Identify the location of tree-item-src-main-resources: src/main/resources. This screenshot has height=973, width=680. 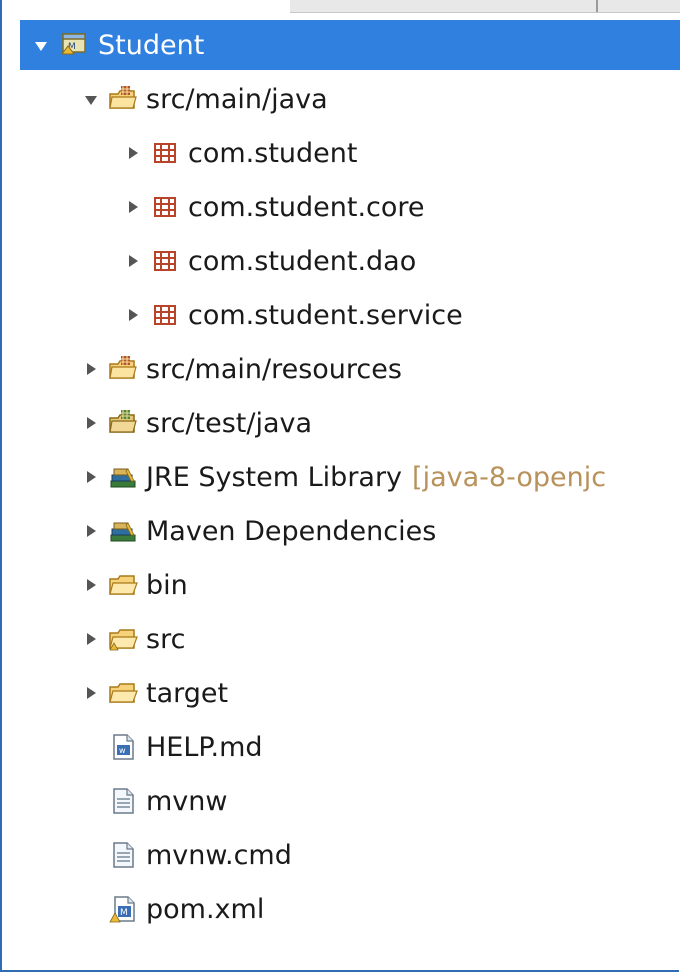
(340, 369).